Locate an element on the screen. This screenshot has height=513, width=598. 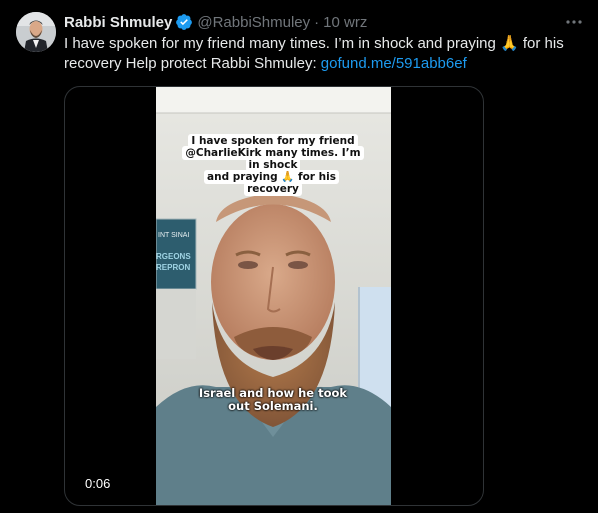
caption-top-line-3: and praying 🙏 for his recovery is located at coordinates (271, 183).